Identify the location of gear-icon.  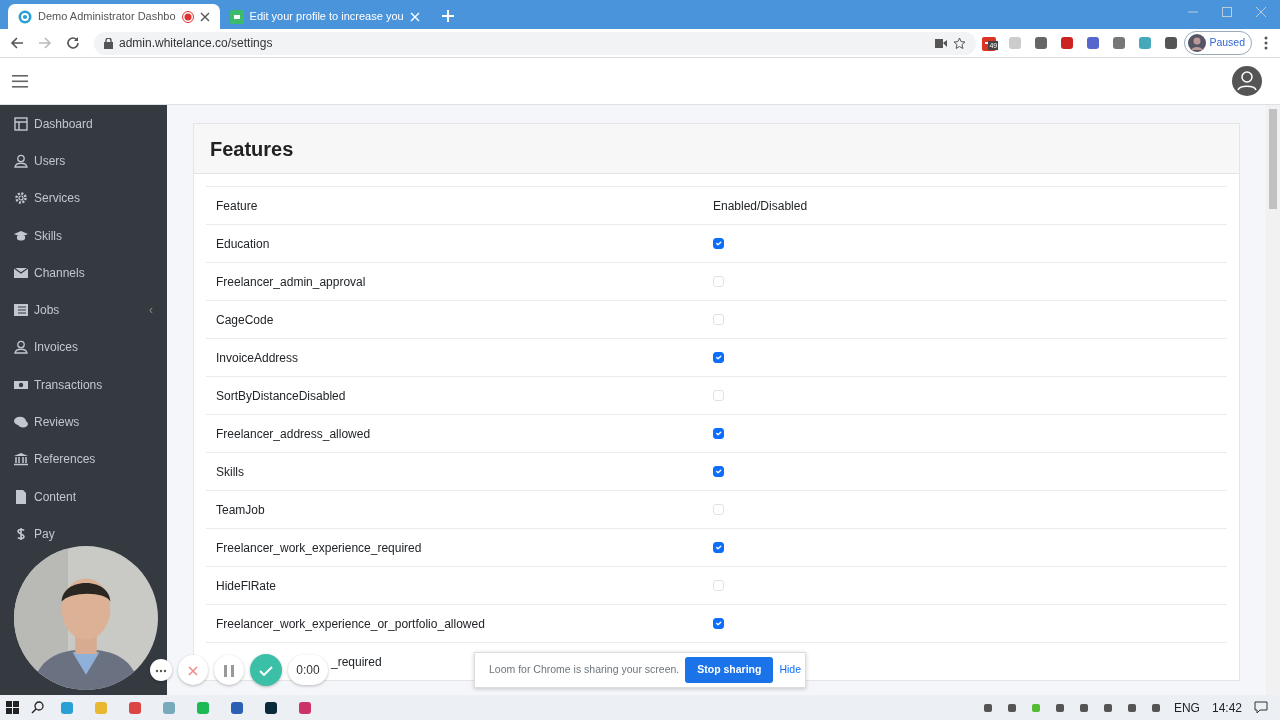
(21, 198).